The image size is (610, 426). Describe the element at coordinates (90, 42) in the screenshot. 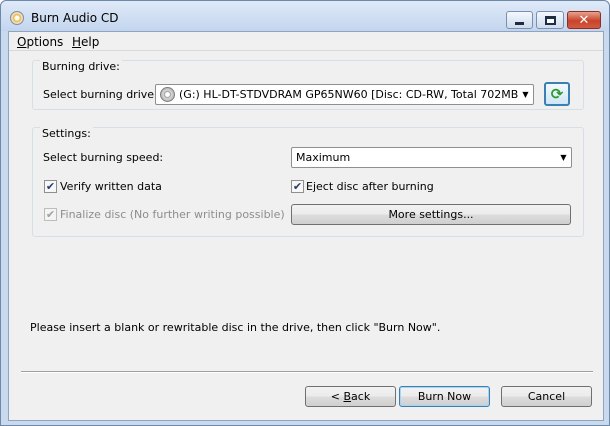

I see `menu-help-label: elp` at that location.